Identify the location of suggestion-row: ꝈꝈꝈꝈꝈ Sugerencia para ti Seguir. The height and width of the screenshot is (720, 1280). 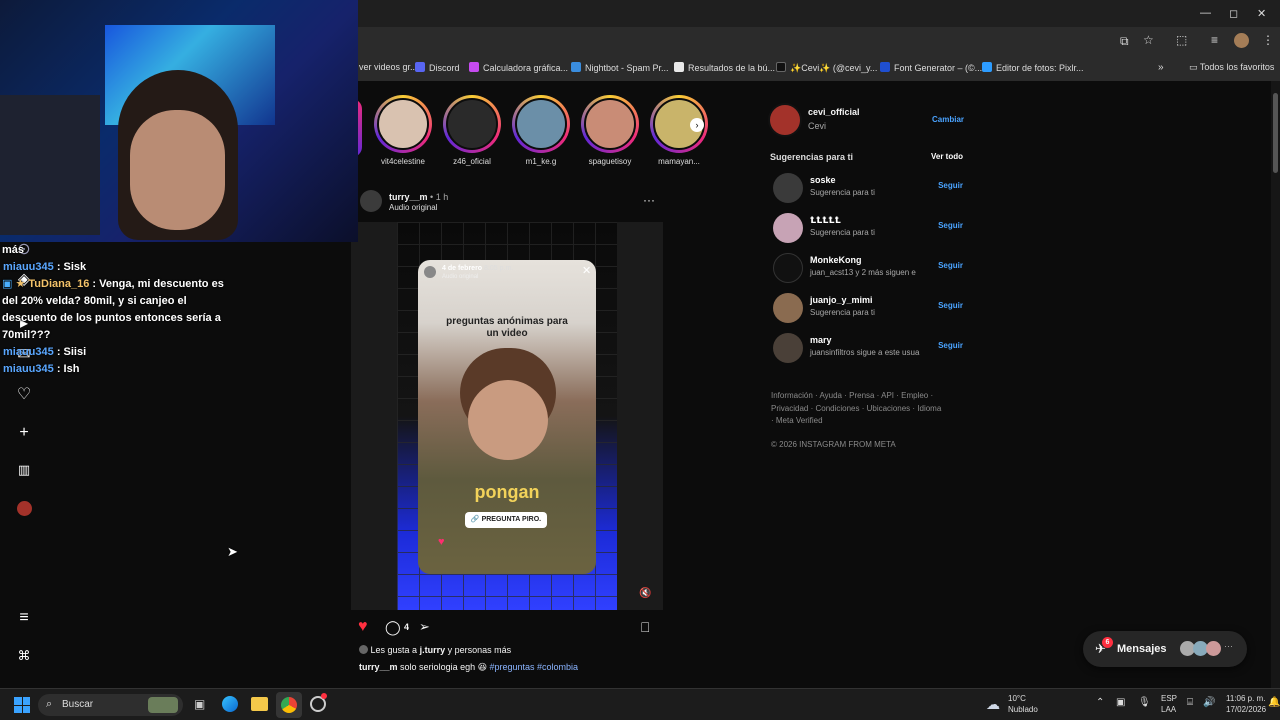
(868, 229).